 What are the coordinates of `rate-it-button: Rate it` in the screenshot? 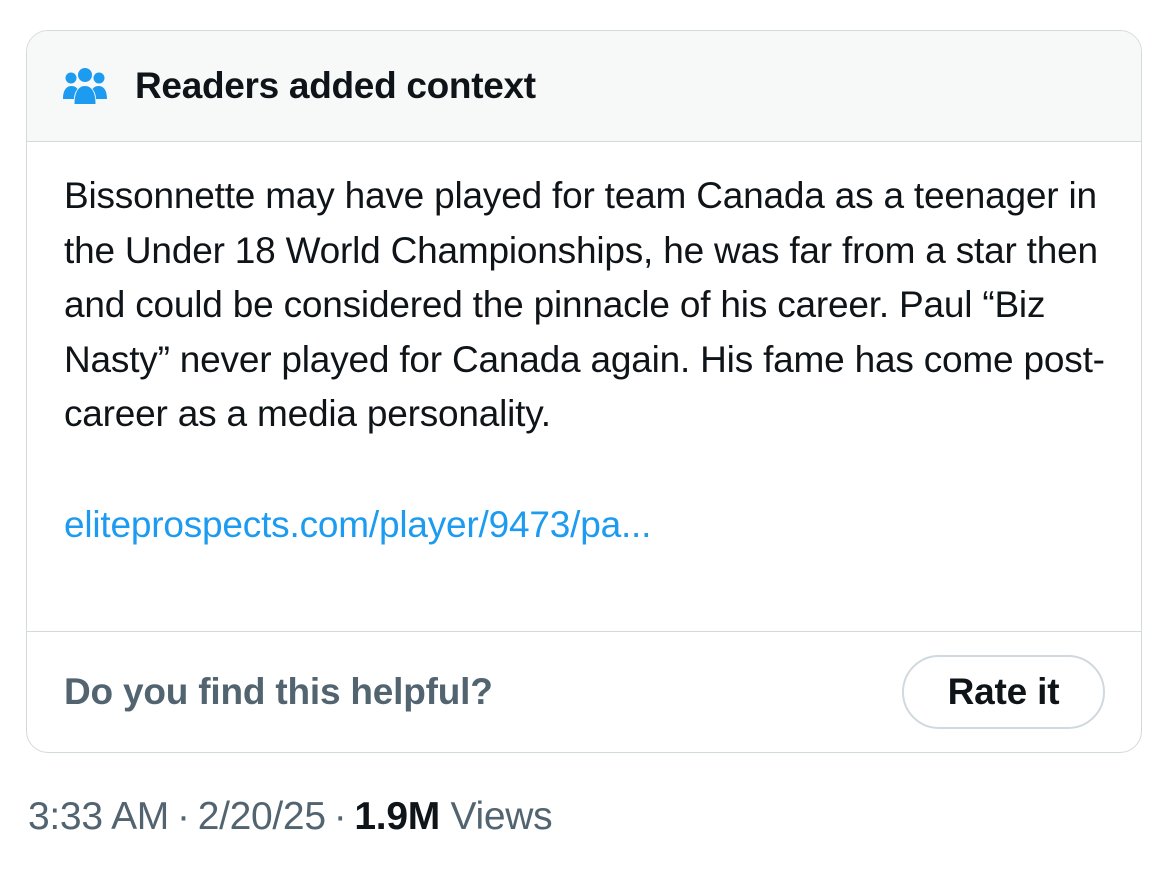 It's located at (1003, 692).